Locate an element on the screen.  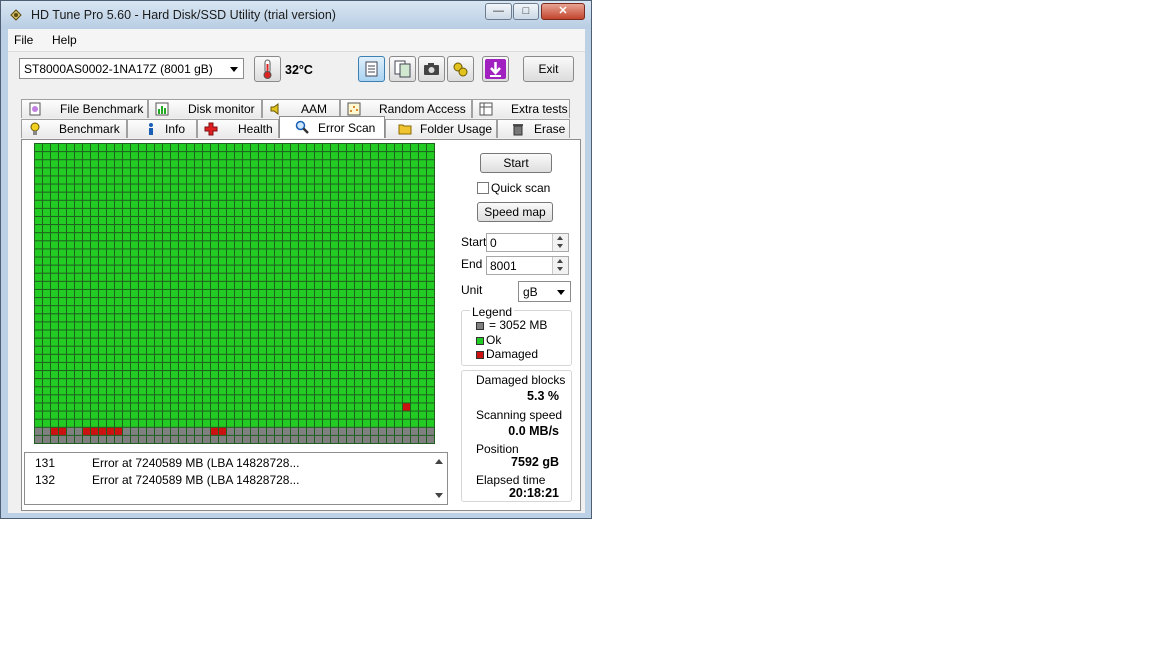
options-button is located at coordinates (460, 69).